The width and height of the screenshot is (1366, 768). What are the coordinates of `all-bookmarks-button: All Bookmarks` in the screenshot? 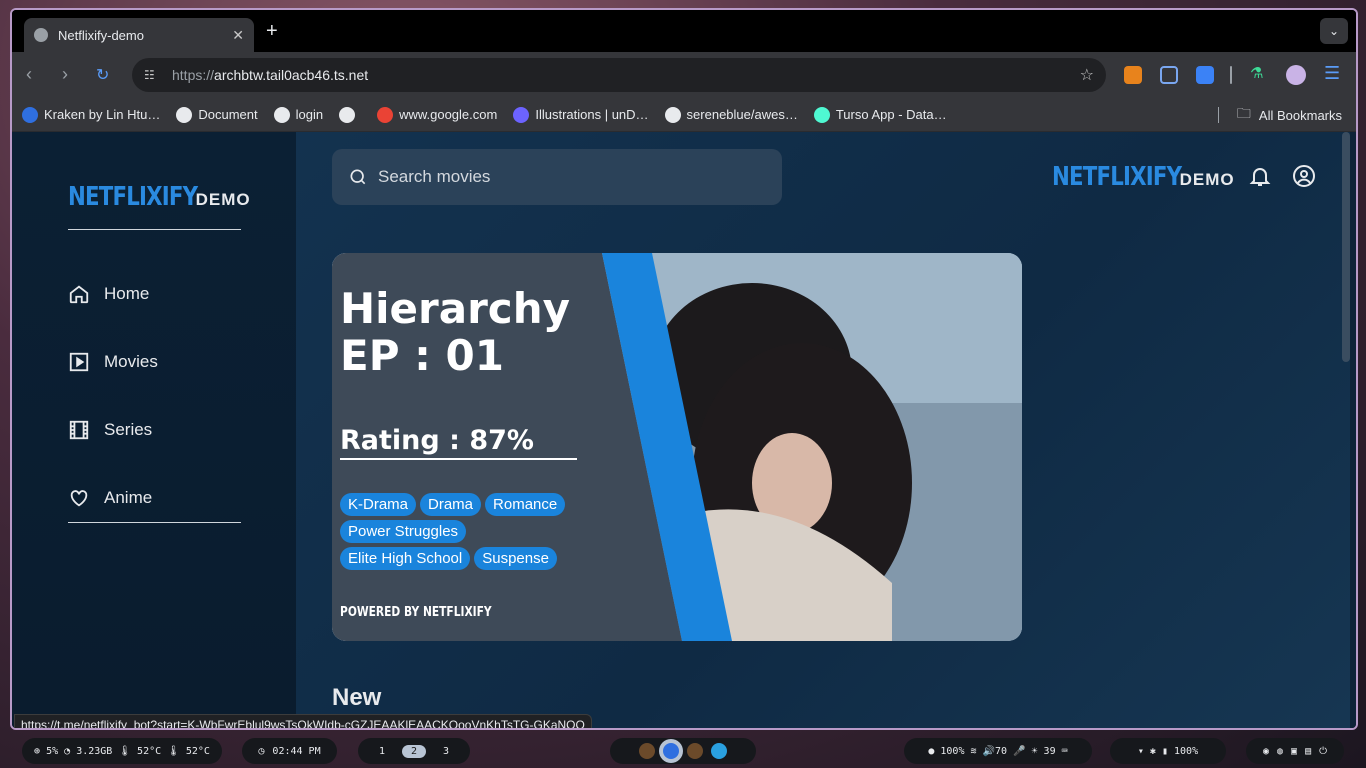 It's located at (1300, 115).